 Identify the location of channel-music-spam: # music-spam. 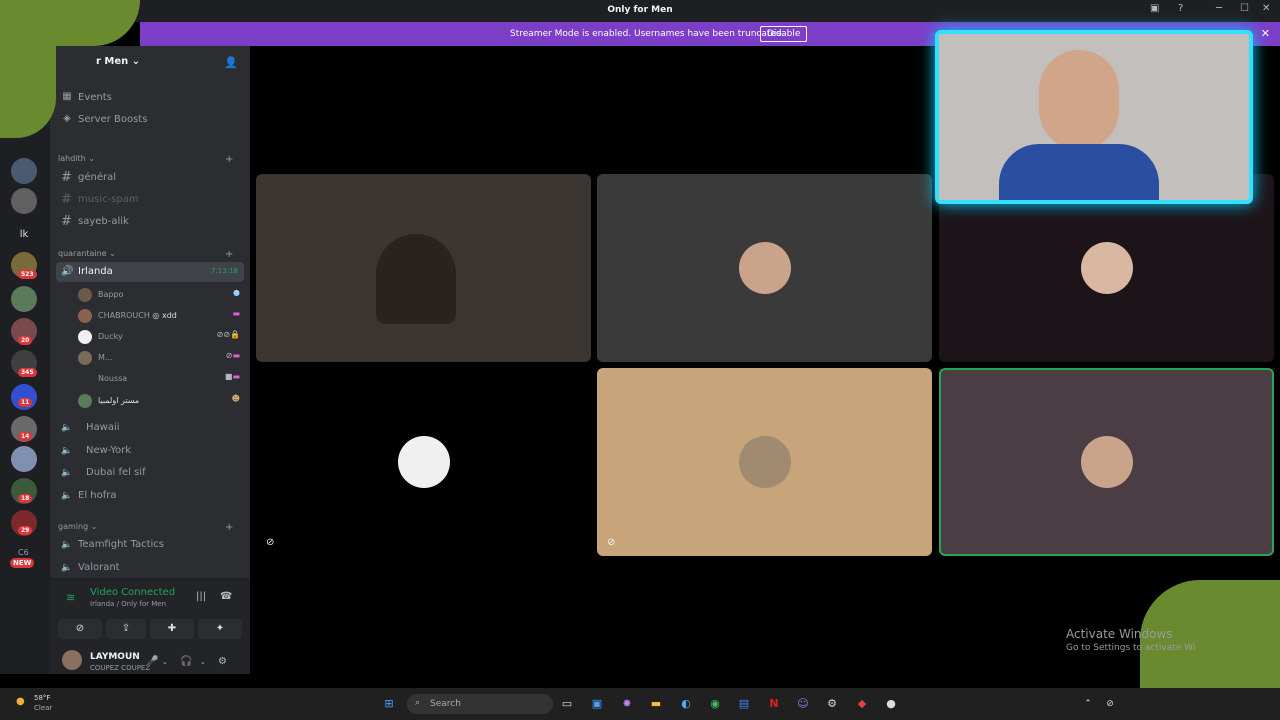
(150, 200).